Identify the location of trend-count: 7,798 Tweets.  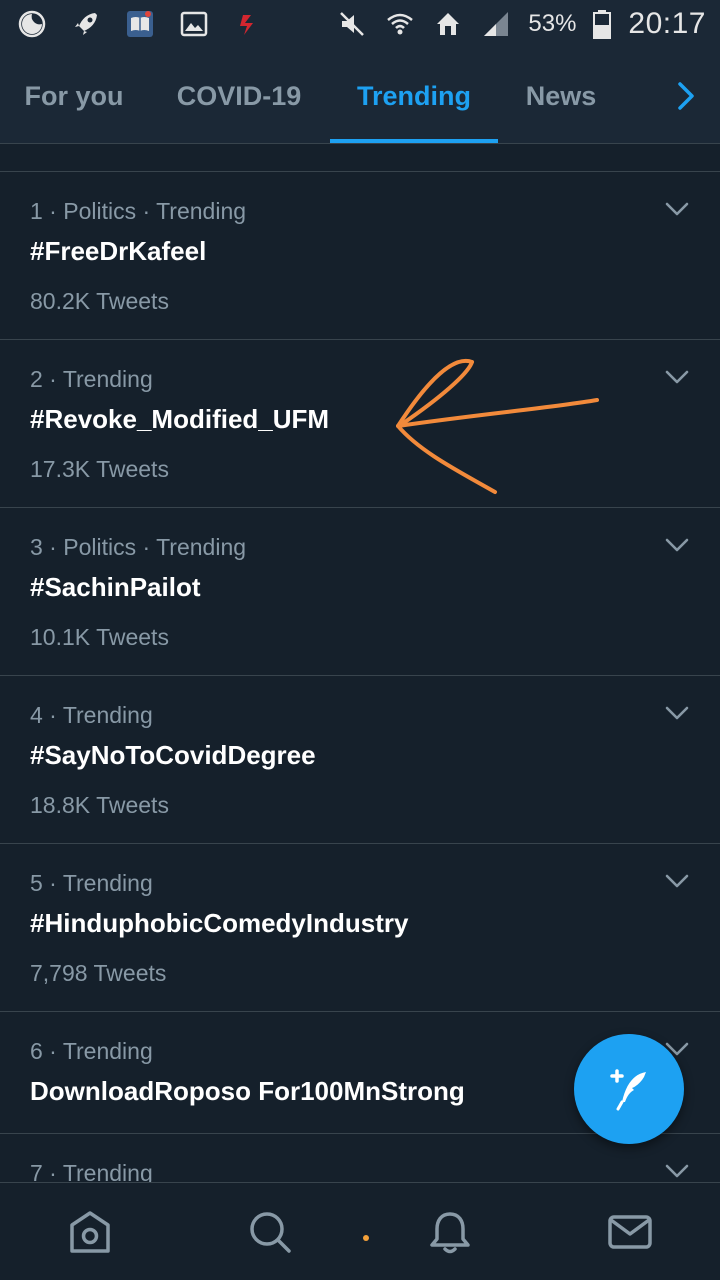
(98, 973).